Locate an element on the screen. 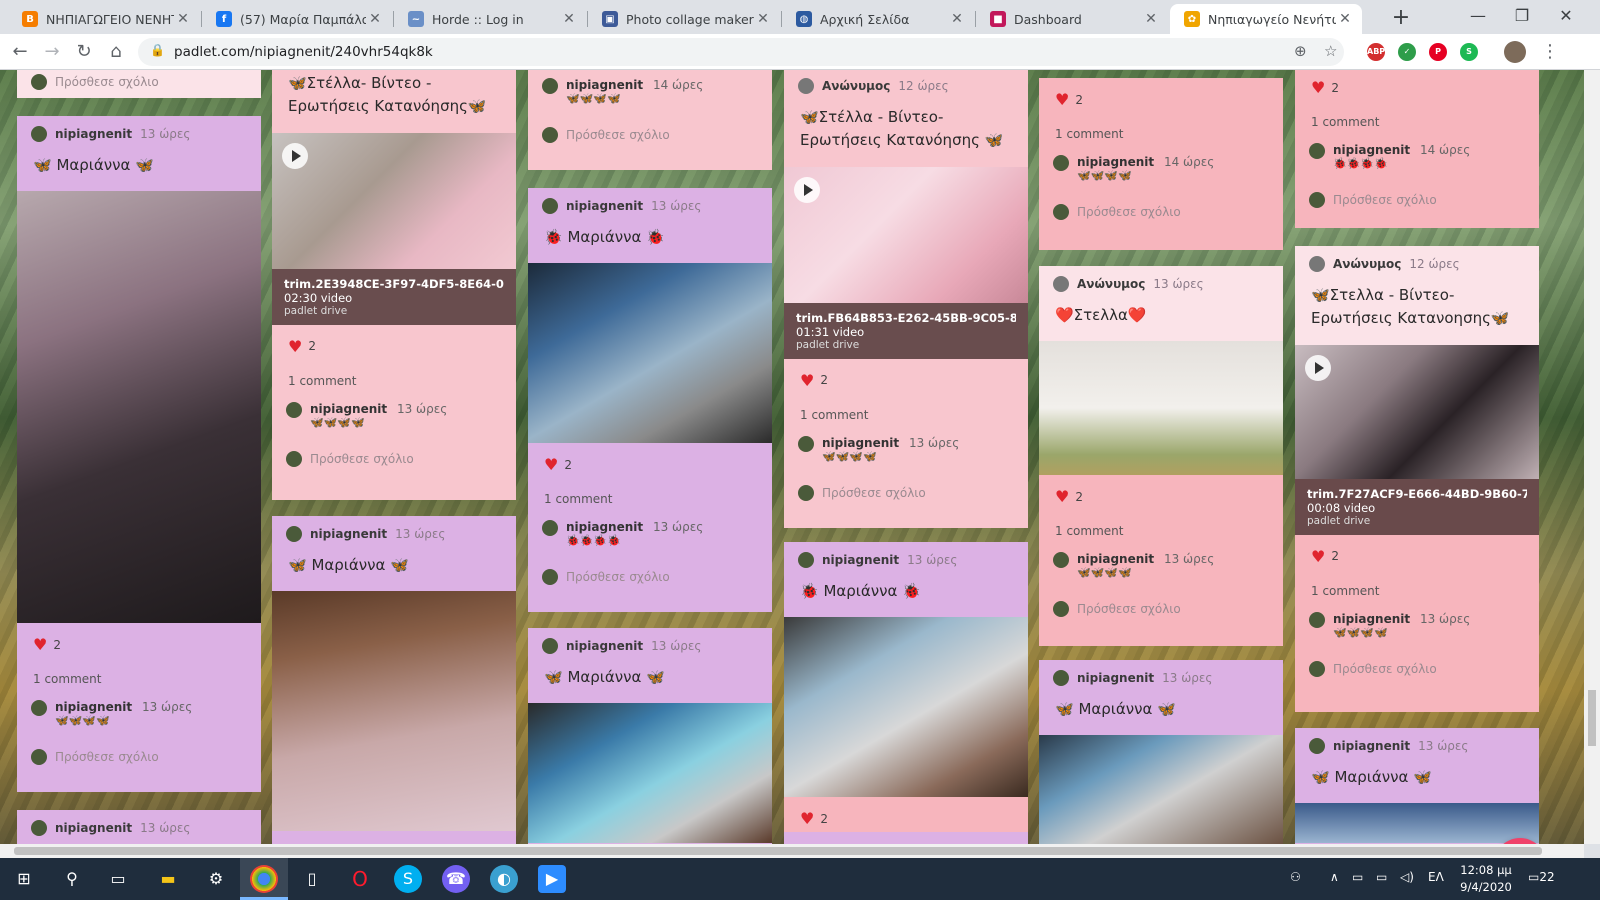  post-card: nipiagnenit 13 ώρες 🐞 Μαριάννα 🐞 ♥ 2 is located at coordinates (906, 693).